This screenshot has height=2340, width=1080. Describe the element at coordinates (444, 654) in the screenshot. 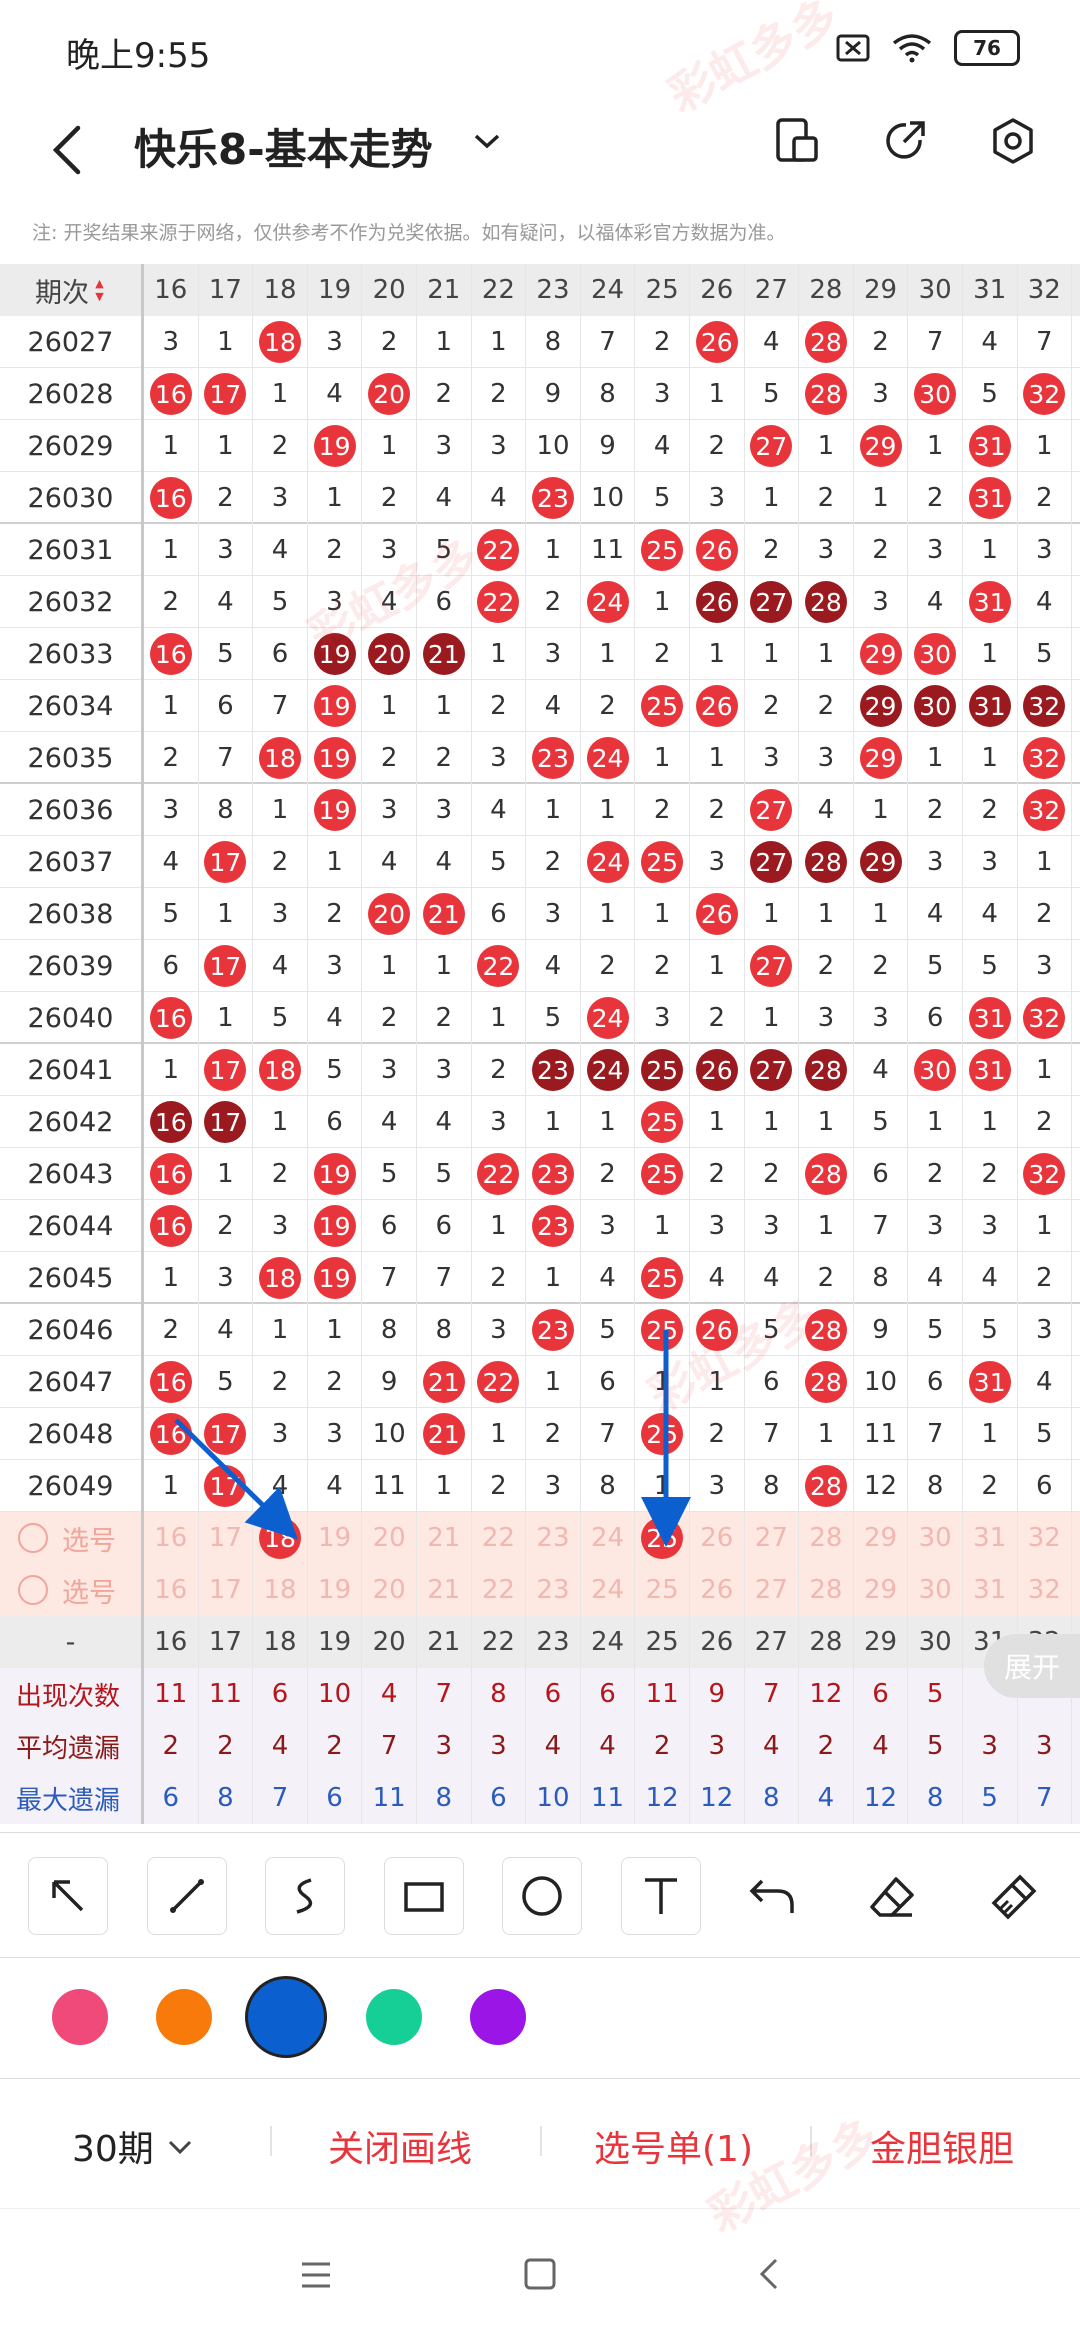

I see `number-cell: 21` at that location.